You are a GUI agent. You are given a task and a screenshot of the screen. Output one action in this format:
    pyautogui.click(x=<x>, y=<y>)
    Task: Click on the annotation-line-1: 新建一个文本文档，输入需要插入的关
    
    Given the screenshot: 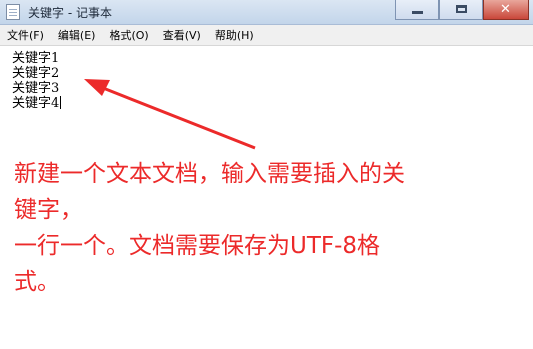 What is the action you would take?
    pyautogui.click(x=209, y=174)
    